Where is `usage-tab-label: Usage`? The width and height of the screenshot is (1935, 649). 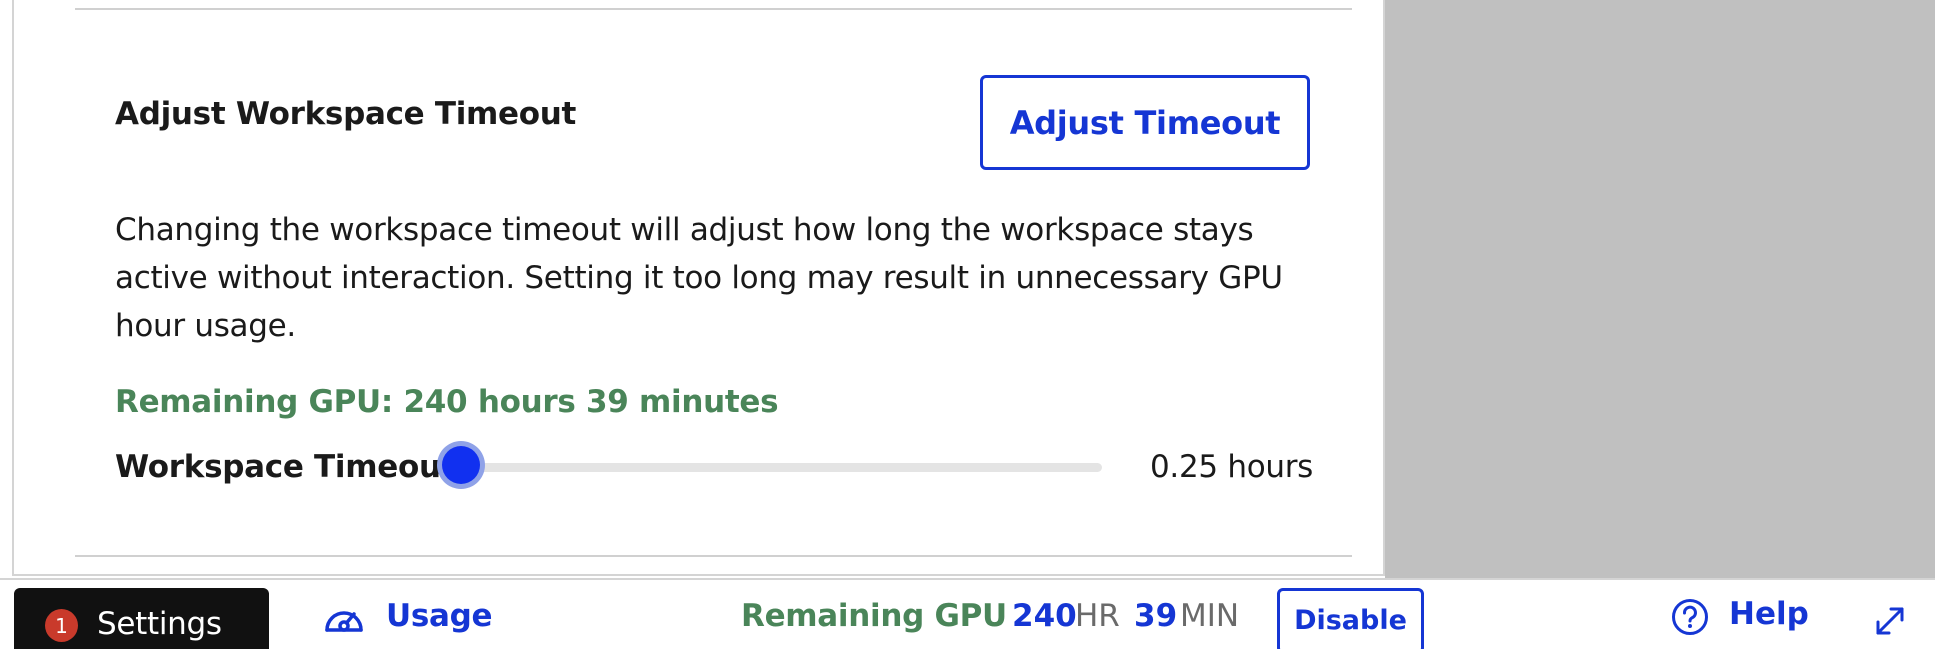
usage-tab-label: Usage is located at coordinates (439, 616).